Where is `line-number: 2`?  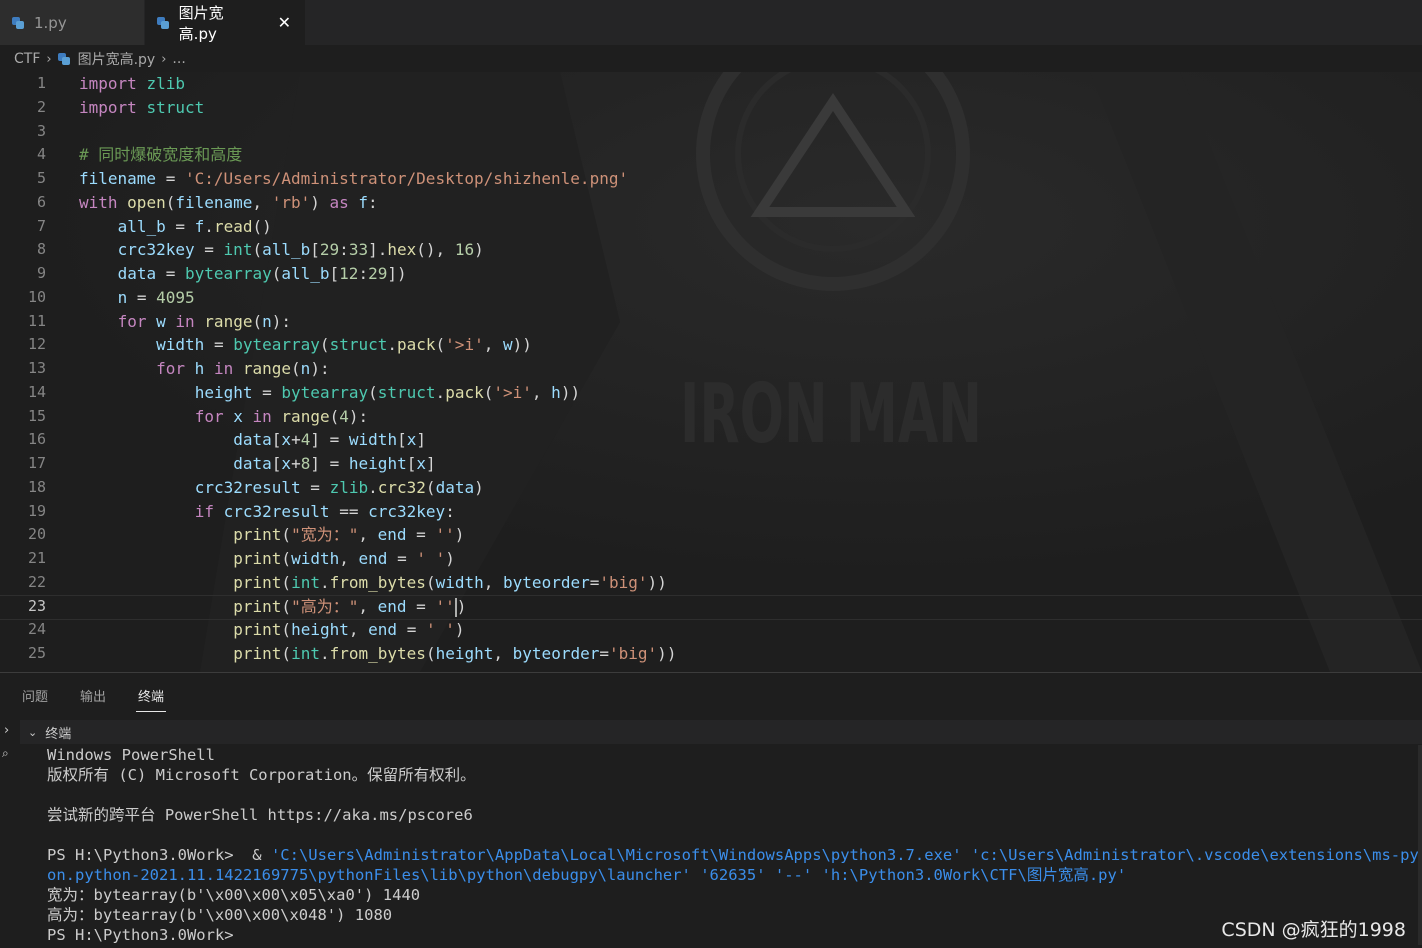
line-number: 2 is located at coordinates (41, 106).